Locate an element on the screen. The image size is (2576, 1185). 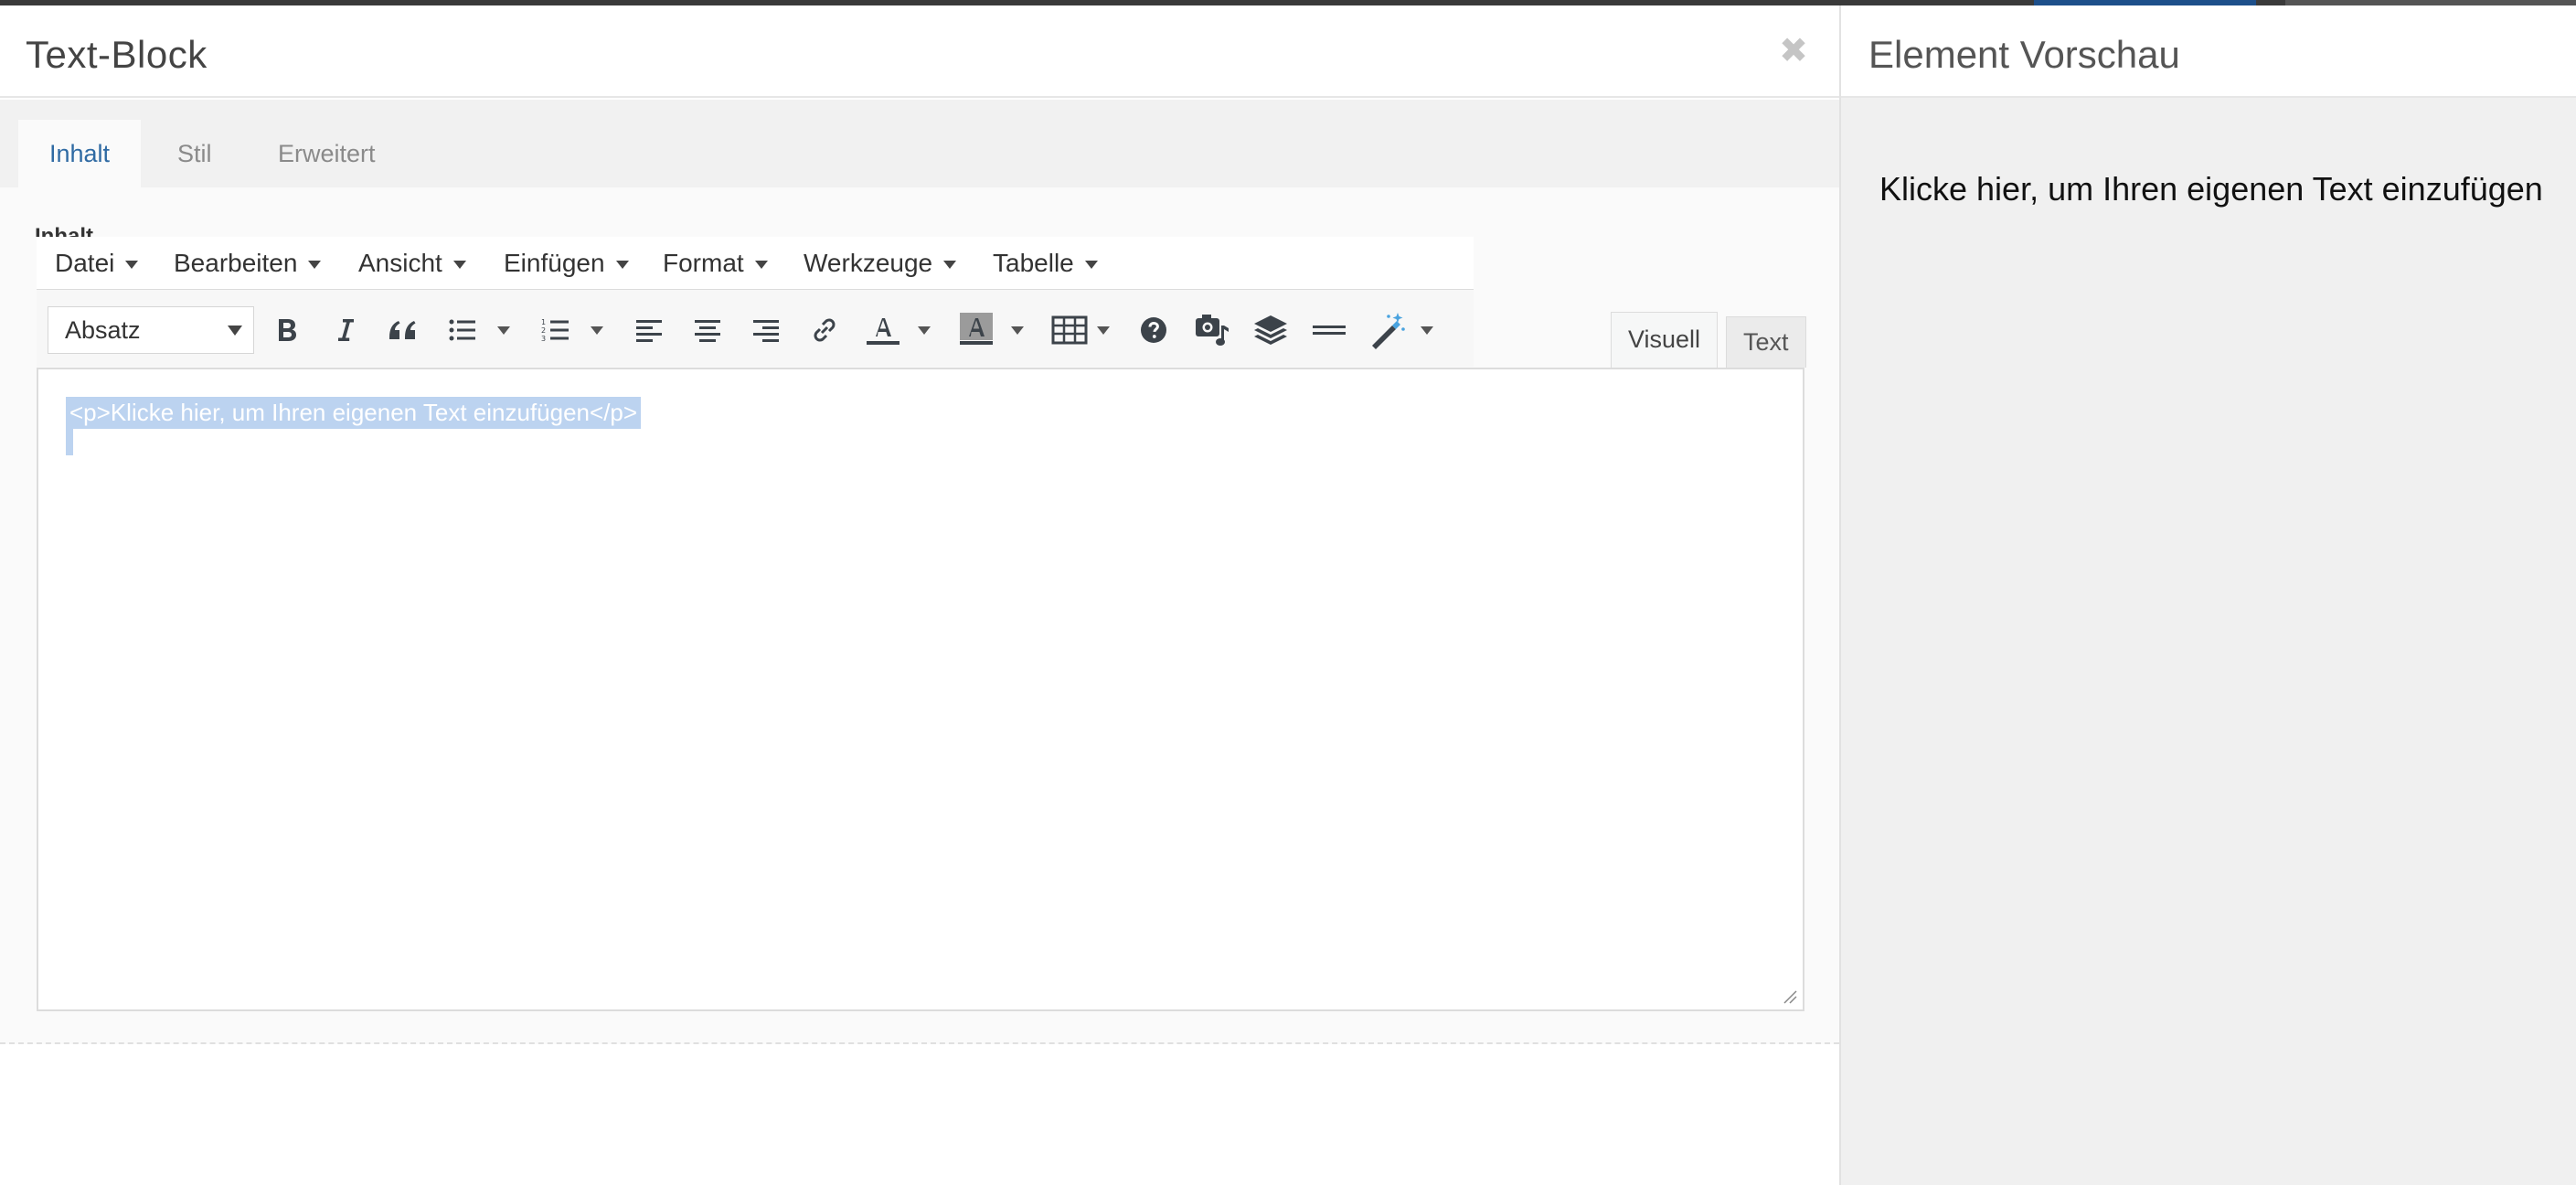
layers-icon is located at coordinates (1271, 330).